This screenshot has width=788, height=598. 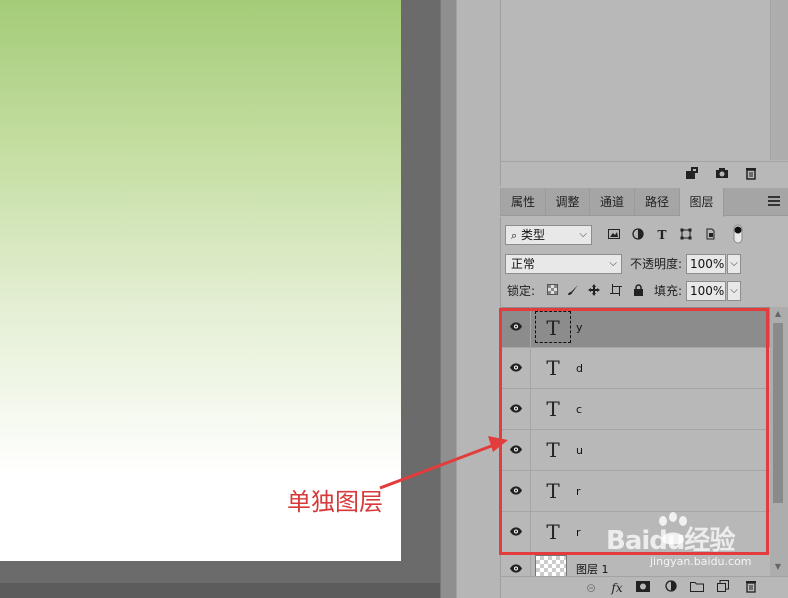 I want to click on watermark-brand: Baidu经验, so click(x=670, y=541).